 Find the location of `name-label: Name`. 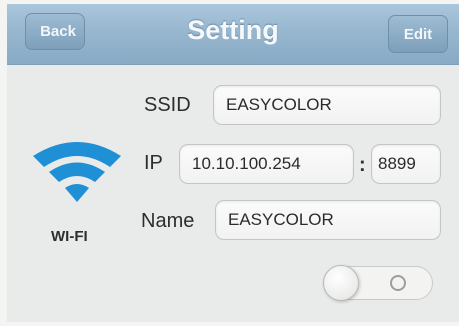

name-label: Name is located at coordinates (168, 221).